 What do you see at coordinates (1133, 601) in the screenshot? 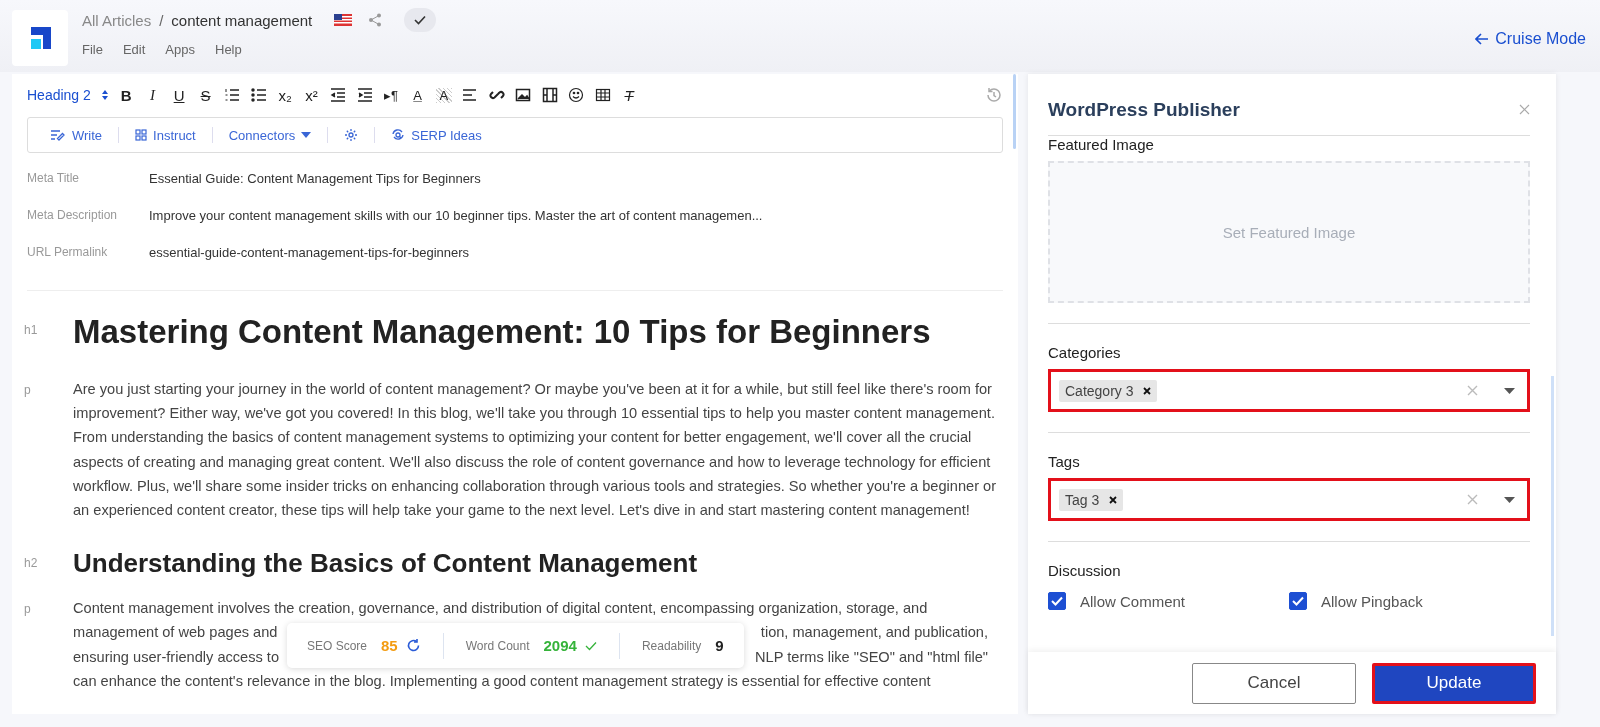
I see `checkbox-label: Allow Comment` at bounding box center [1133, 601].